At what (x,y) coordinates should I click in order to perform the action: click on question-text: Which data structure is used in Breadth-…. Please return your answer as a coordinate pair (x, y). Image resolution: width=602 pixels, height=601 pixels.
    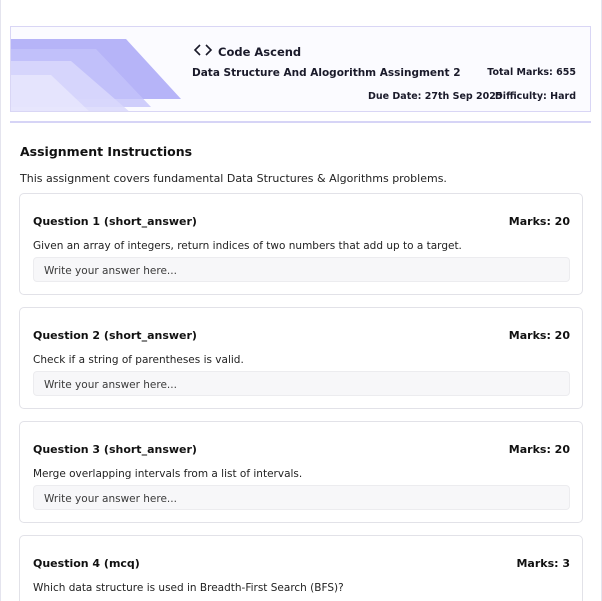
    Looking at the image, I should click on (188, 588).